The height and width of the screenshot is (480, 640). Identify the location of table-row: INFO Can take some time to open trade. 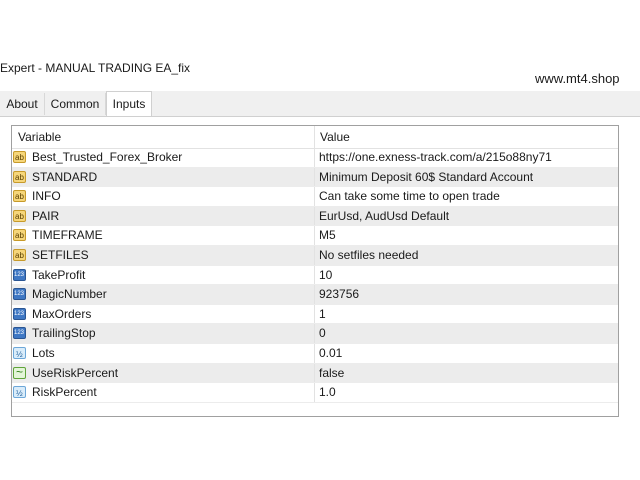
(315, 197).